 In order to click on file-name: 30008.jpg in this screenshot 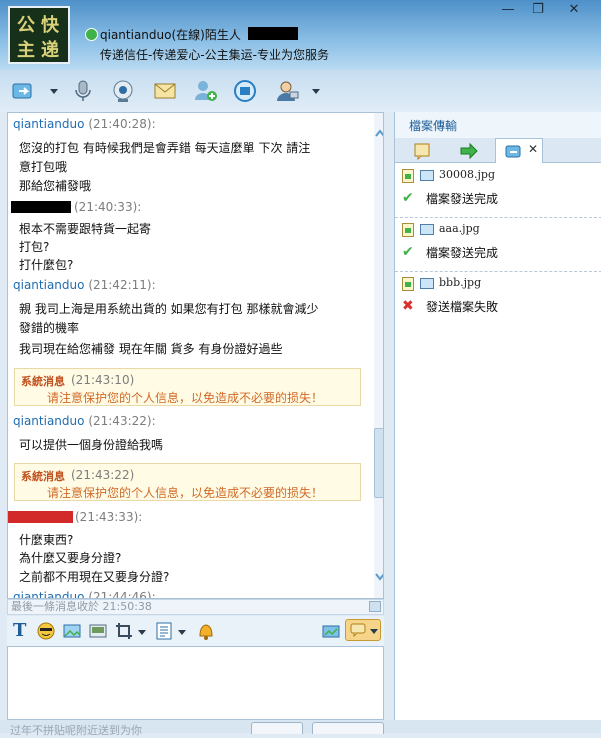, I will do `click(467, 174)`.